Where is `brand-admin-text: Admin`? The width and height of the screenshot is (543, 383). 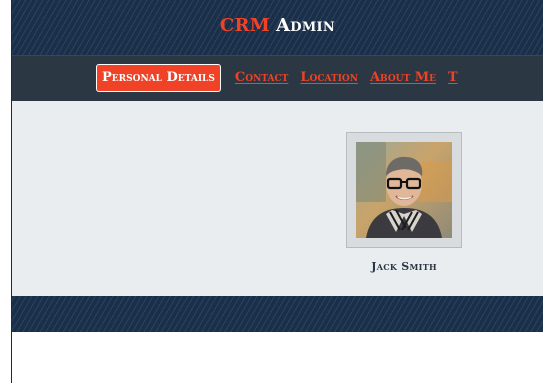
brand-admin-text: Admin is located at coordinates (306, 25).